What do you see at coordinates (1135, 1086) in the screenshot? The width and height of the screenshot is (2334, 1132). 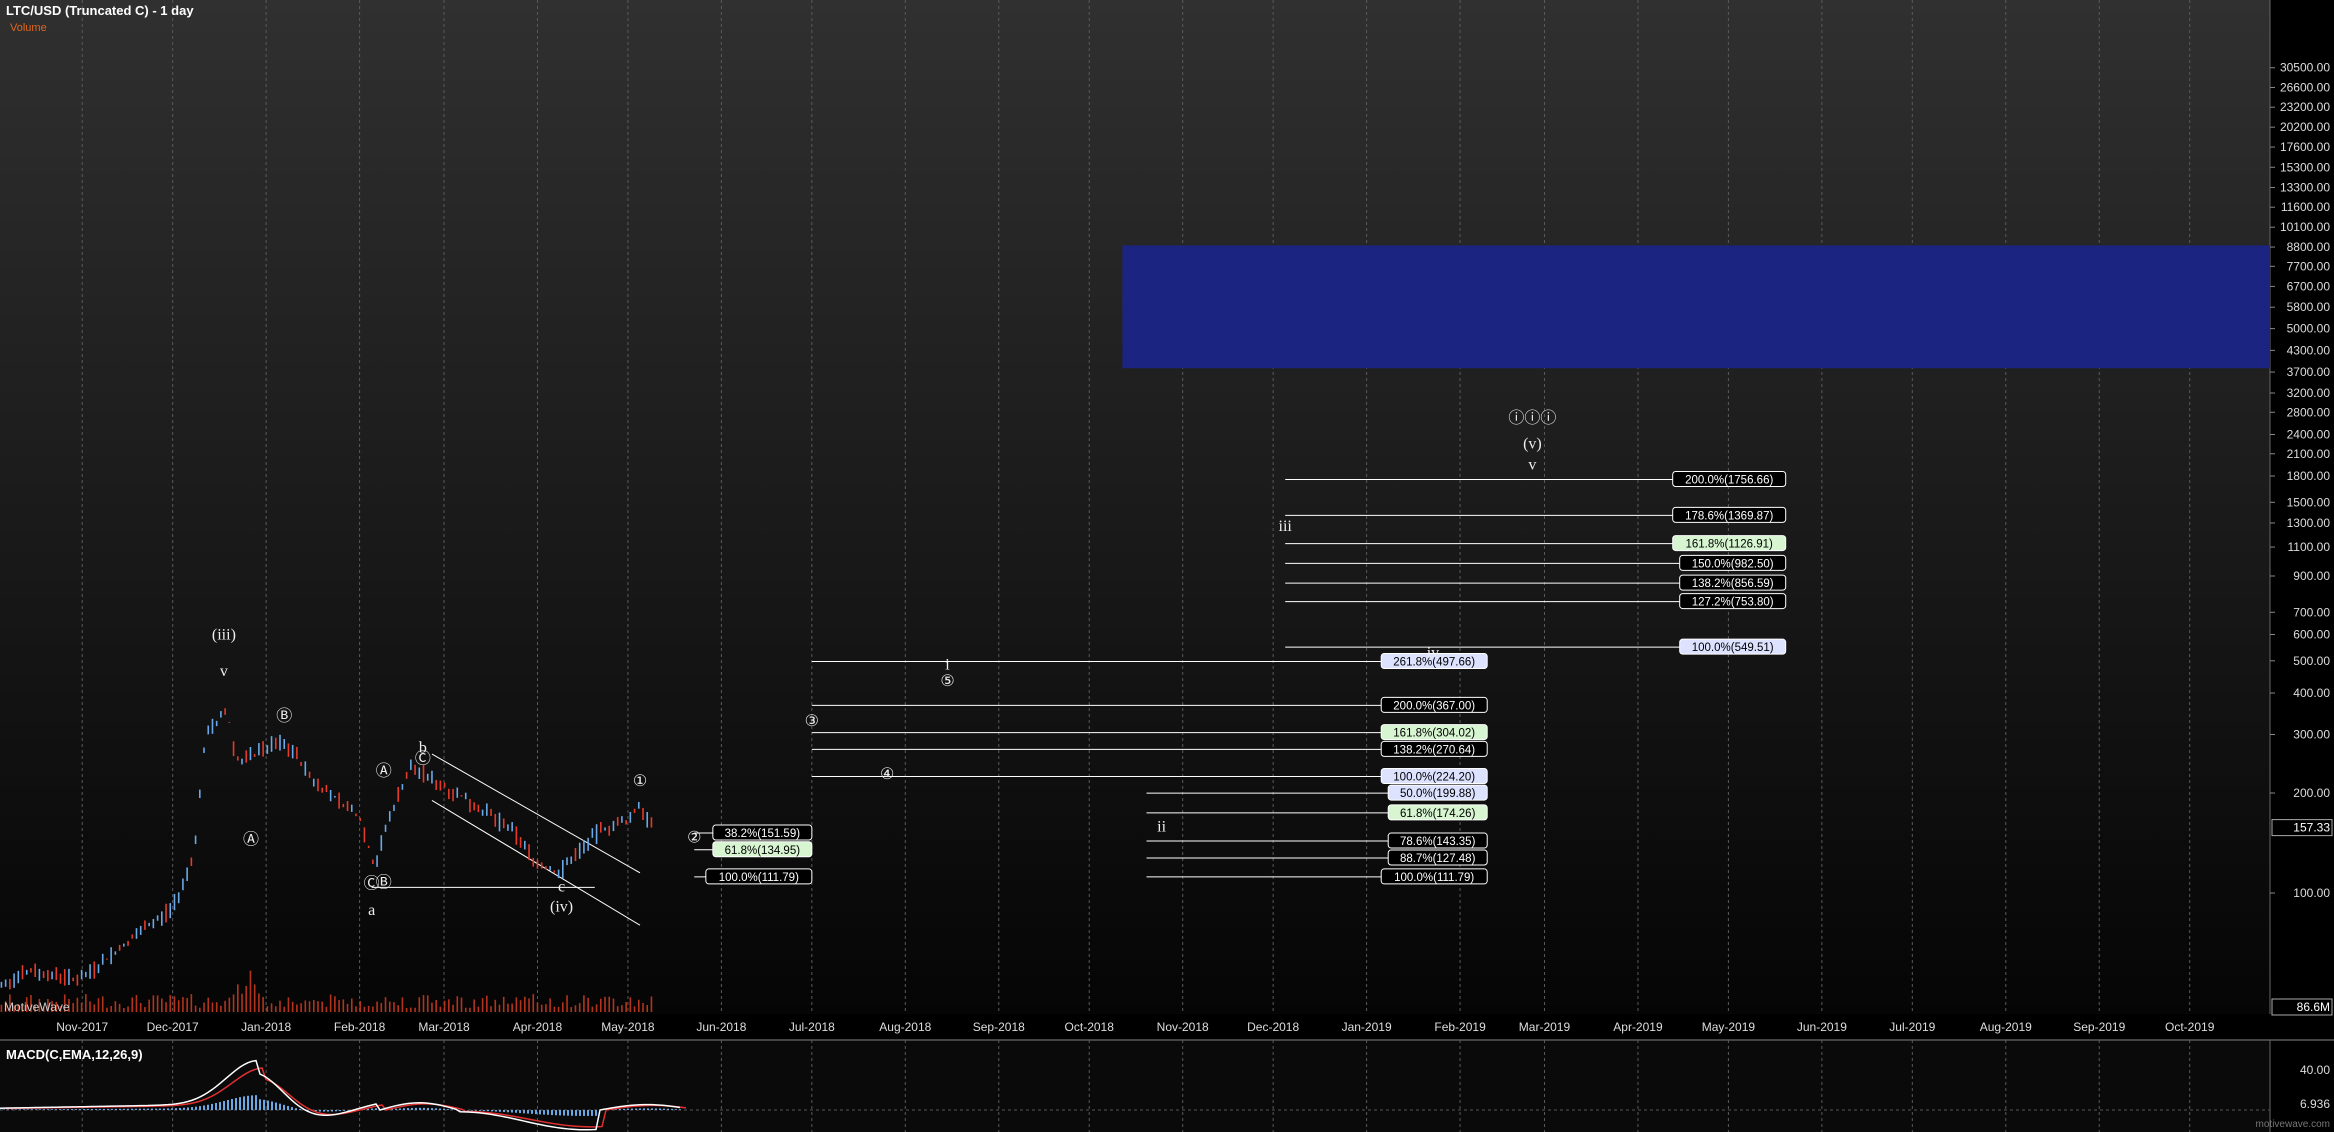 I see `macd-background` at bounding box center [1135, 1086].